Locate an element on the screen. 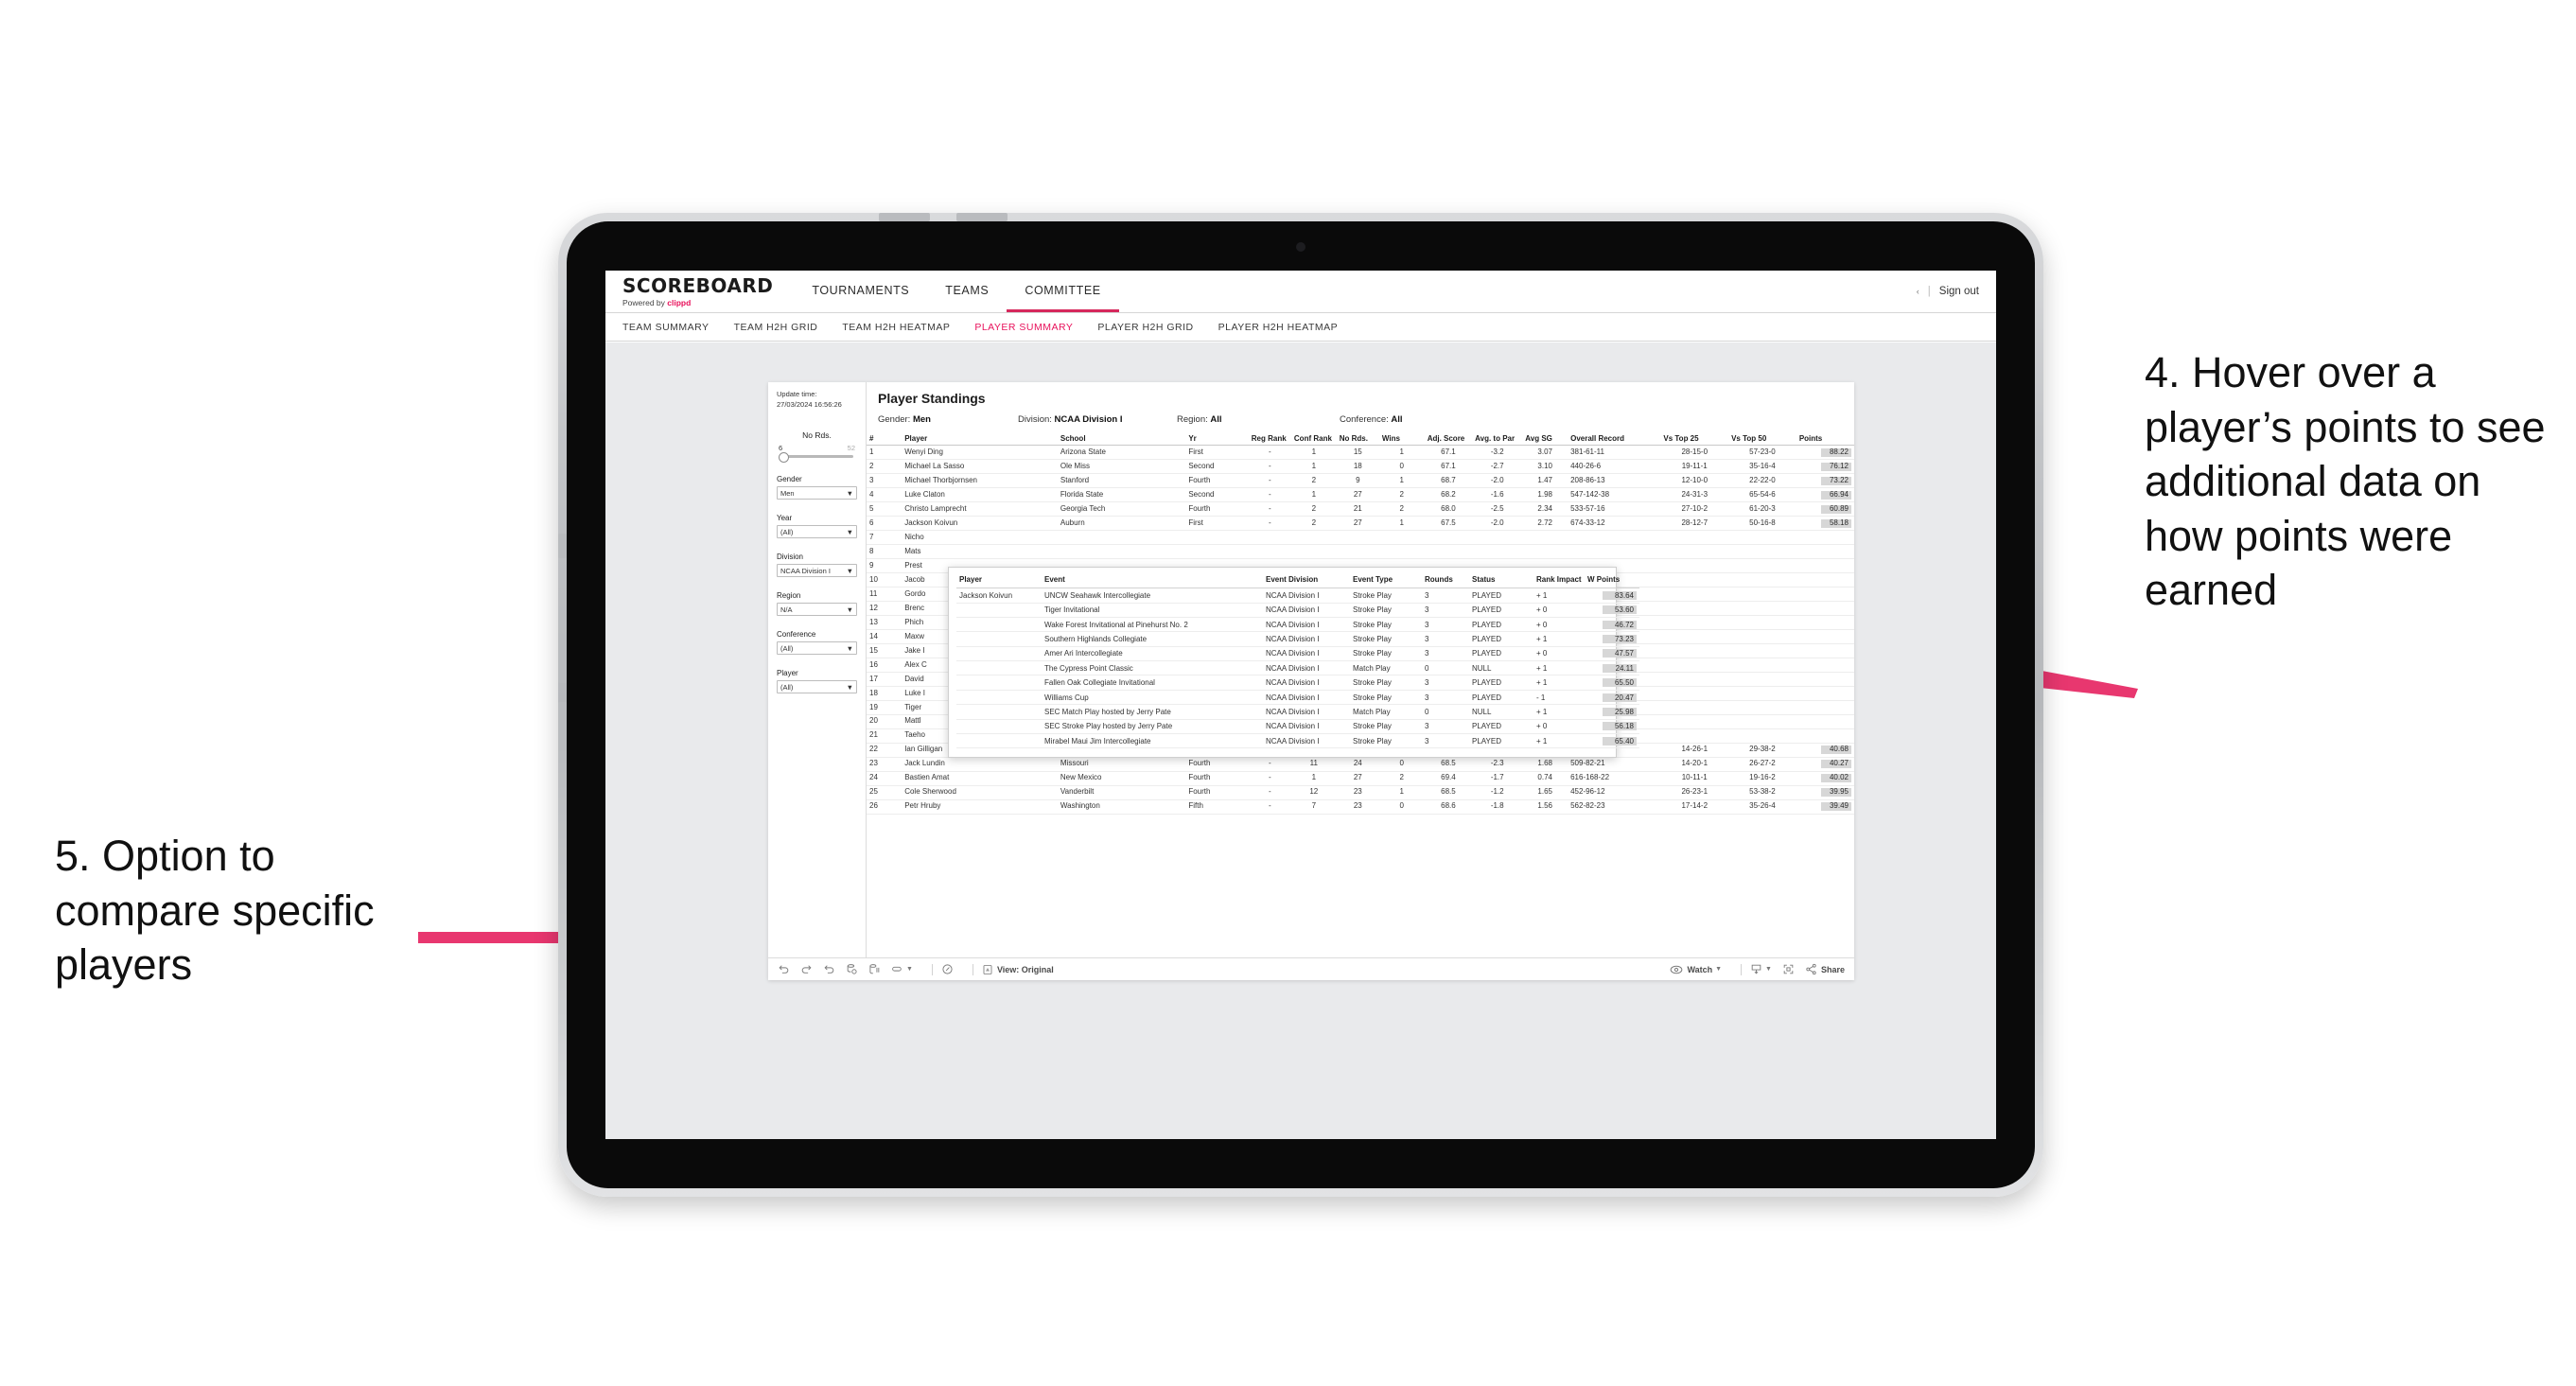  cell-points: 40.68 is located at coordinates (1825, 750).